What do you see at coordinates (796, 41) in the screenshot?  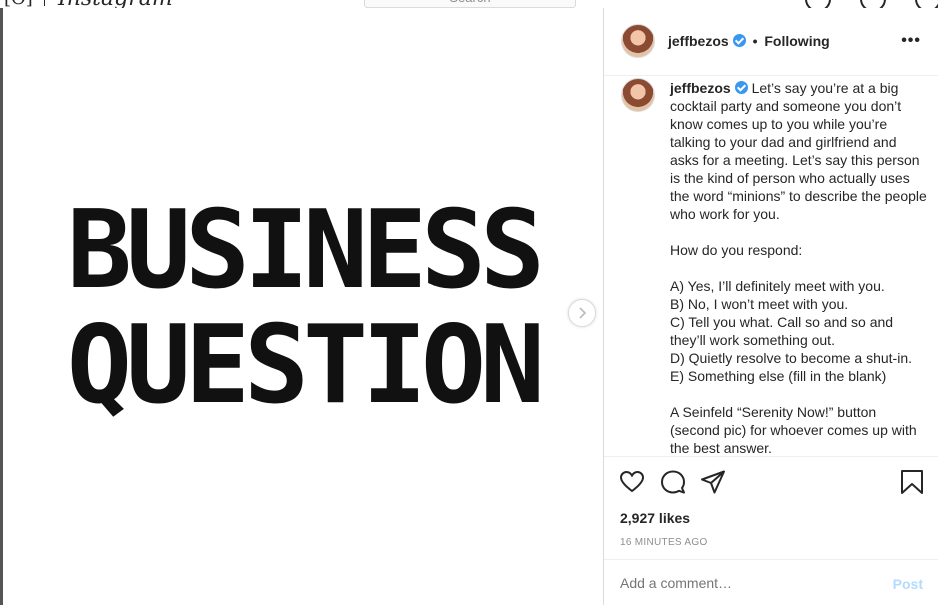 I see `following-button: Following` at bounding box center [796, 41].